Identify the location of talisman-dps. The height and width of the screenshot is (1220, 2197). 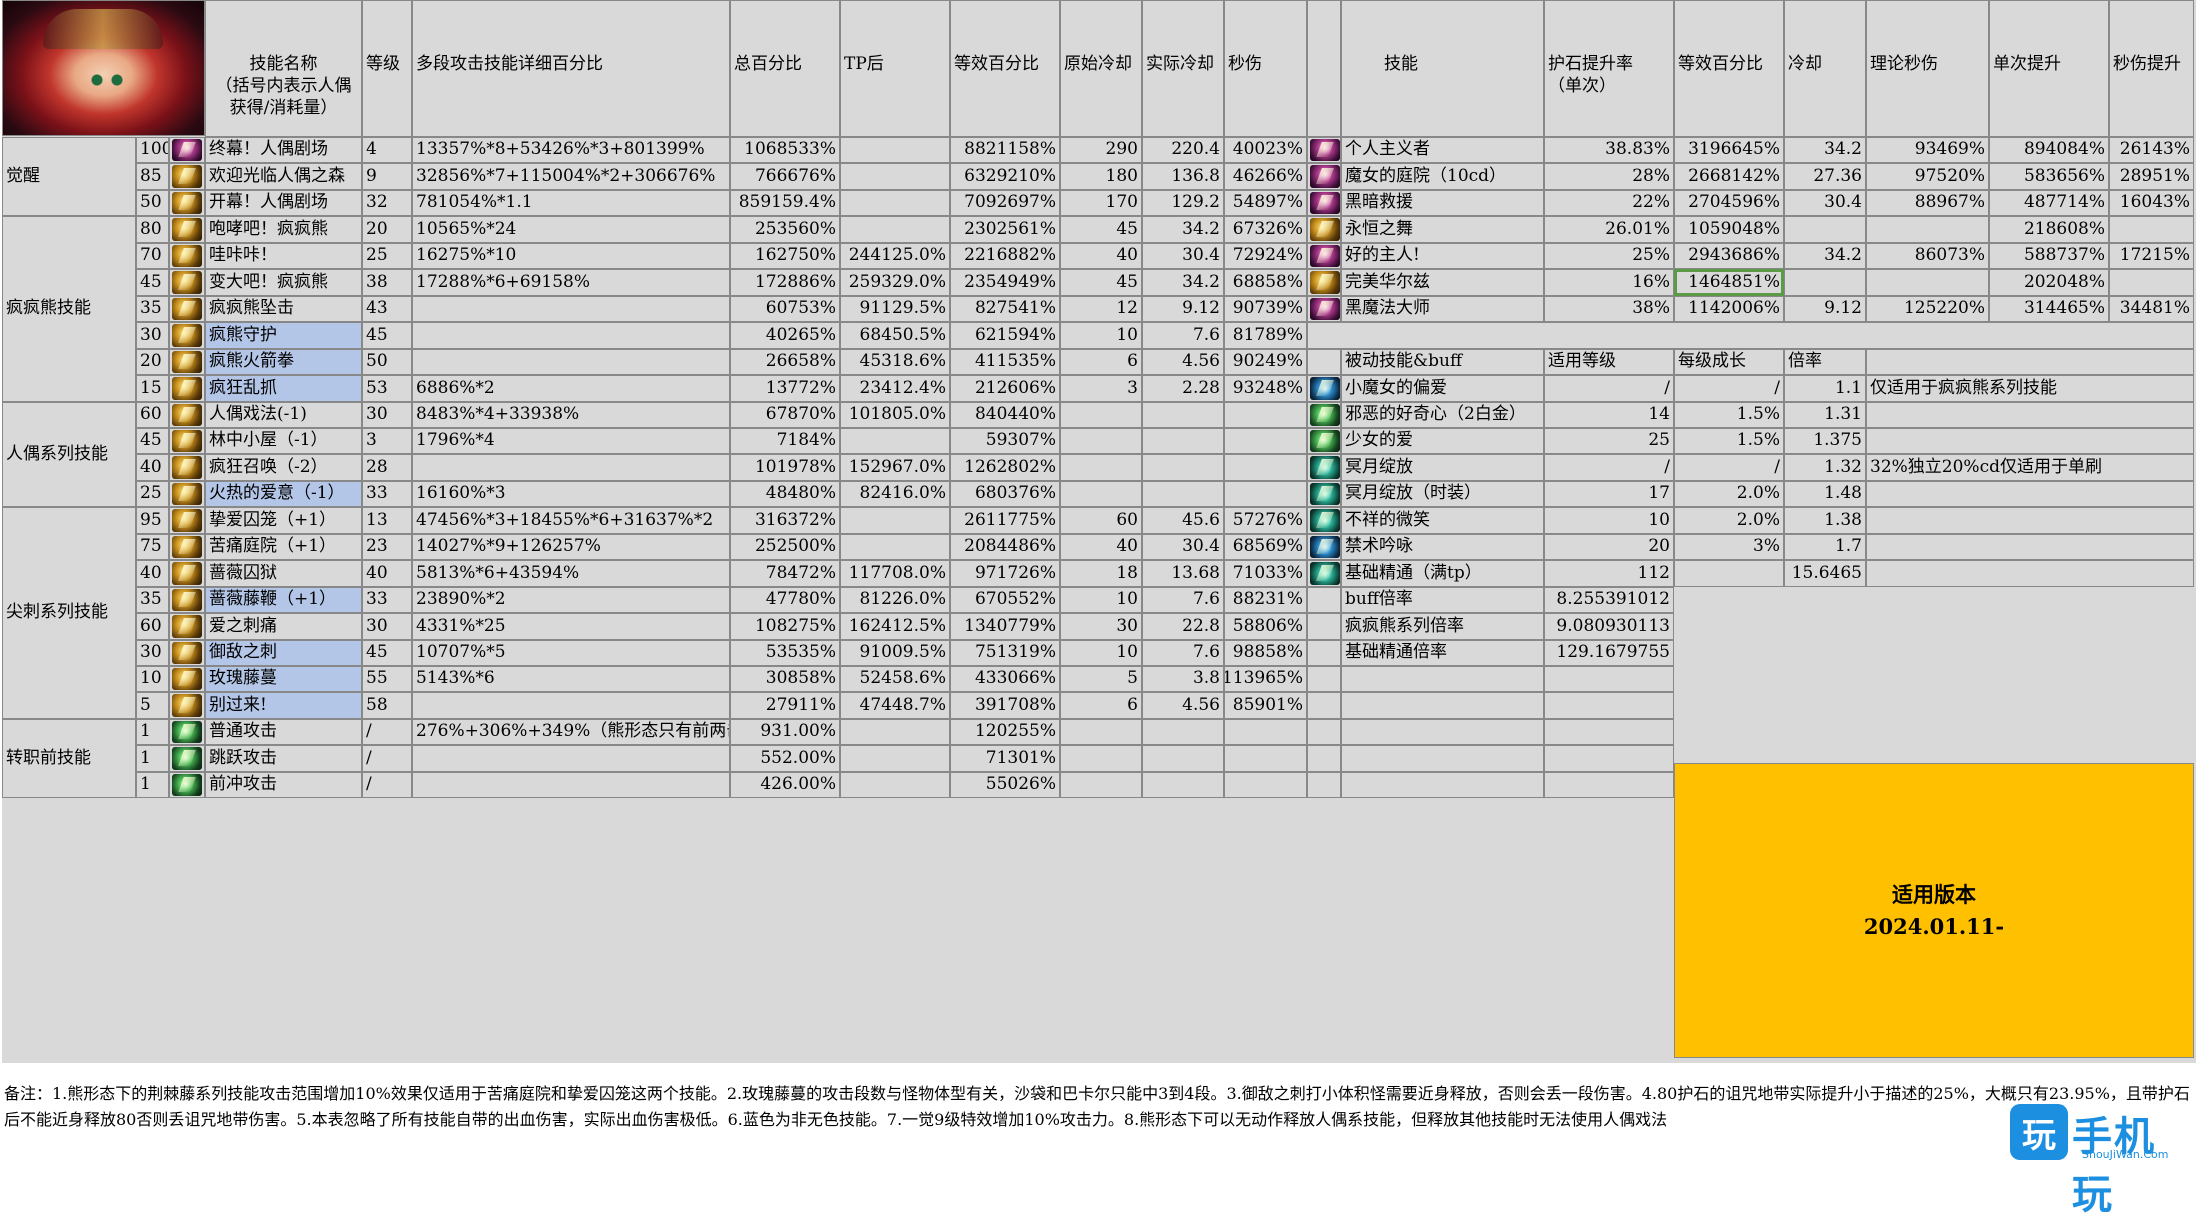
(1927, 229).